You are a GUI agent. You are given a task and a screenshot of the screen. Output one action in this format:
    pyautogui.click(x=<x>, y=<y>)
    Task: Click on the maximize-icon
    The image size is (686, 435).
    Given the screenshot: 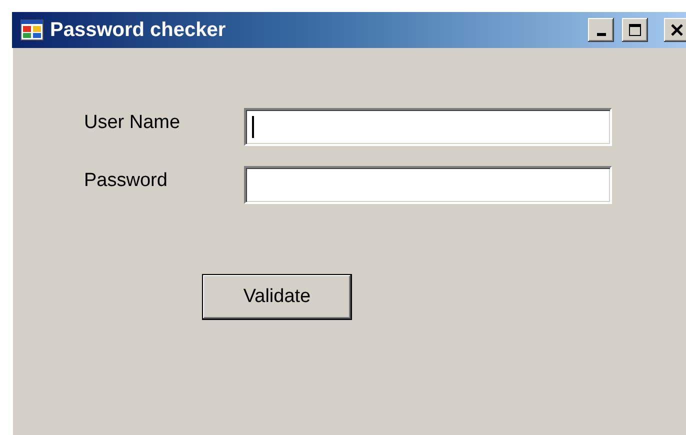 What is the action you would take?
    pyautogui.click(x=635, y=30)
    